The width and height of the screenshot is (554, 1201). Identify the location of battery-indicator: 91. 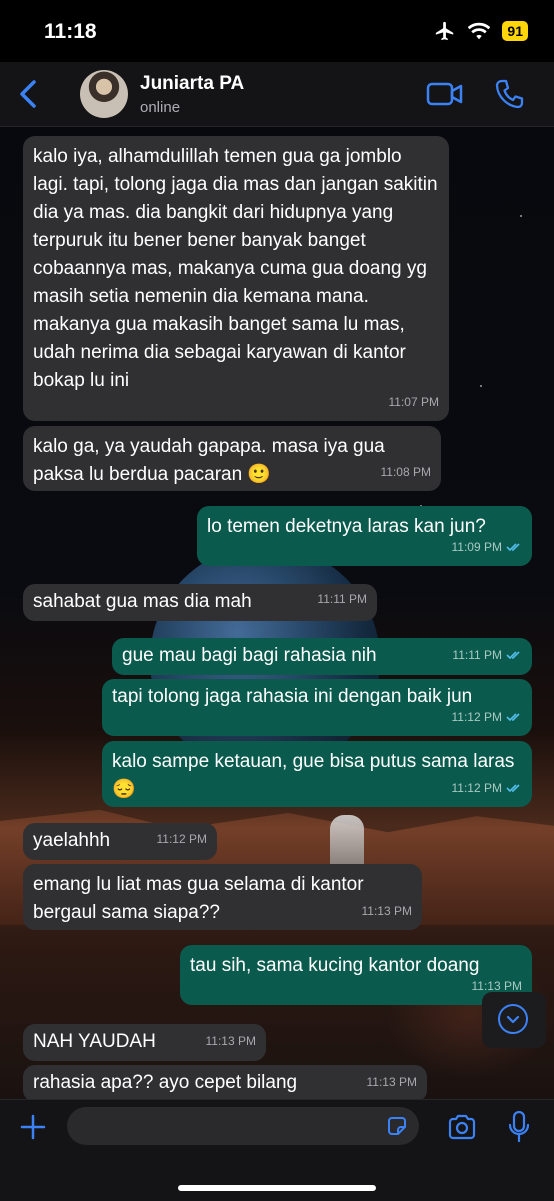
(515, 31).